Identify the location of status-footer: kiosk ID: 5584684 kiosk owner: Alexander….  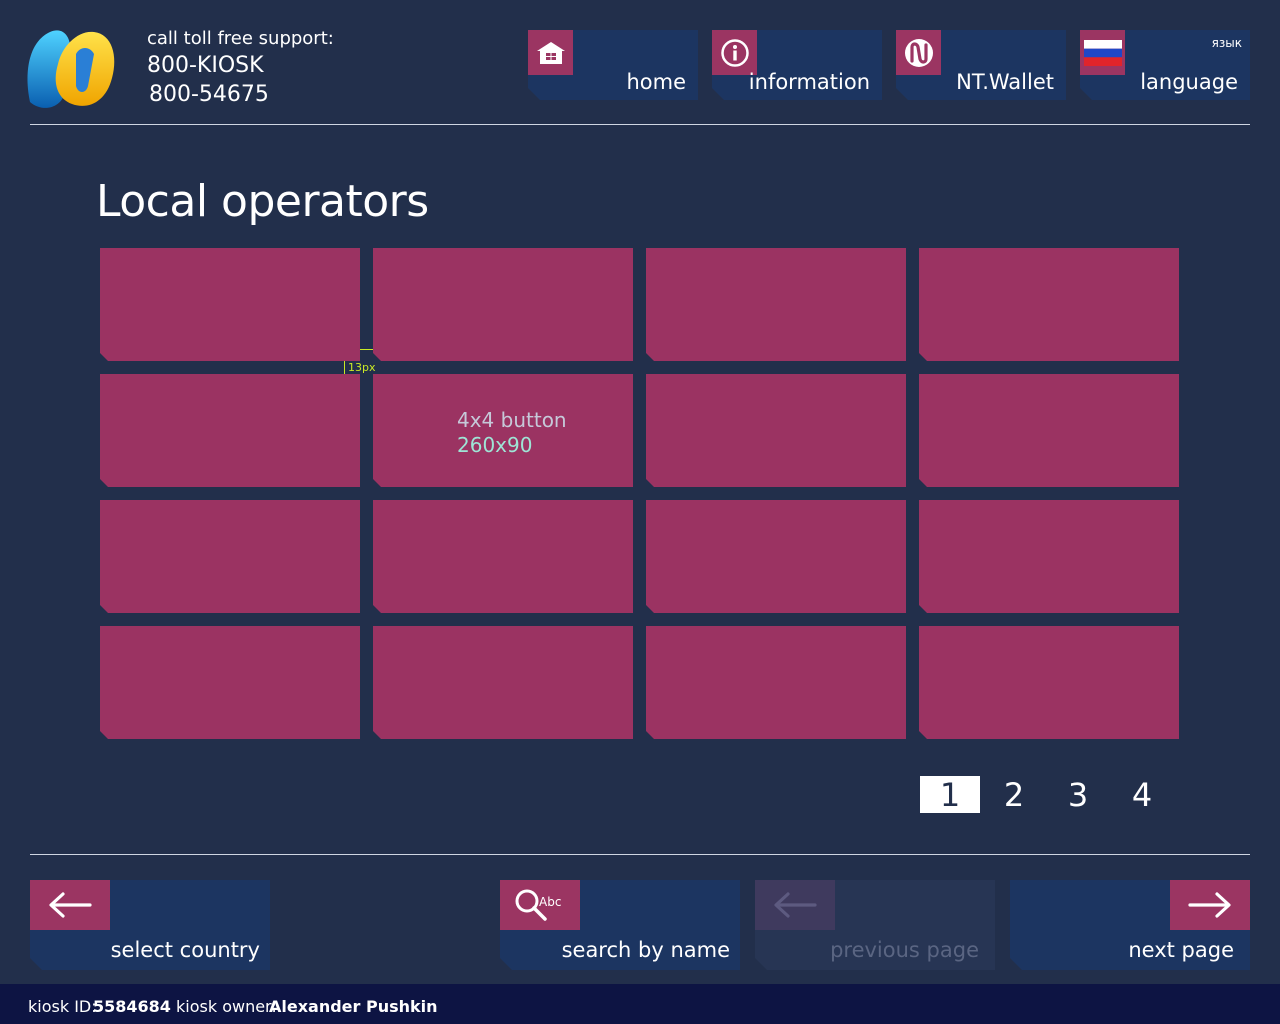
(640, 1004).